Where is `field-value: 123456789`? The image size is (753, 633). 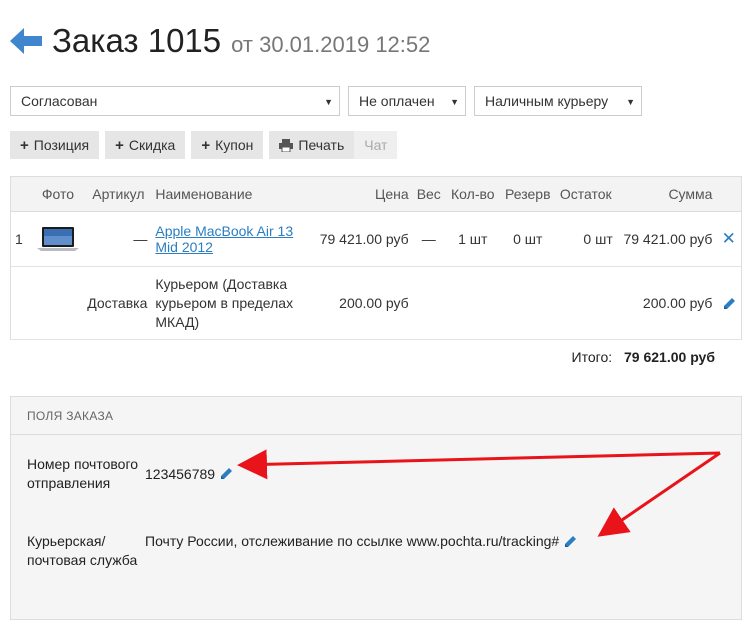
field-value: 123456789 is located at coordinates (189, 474).